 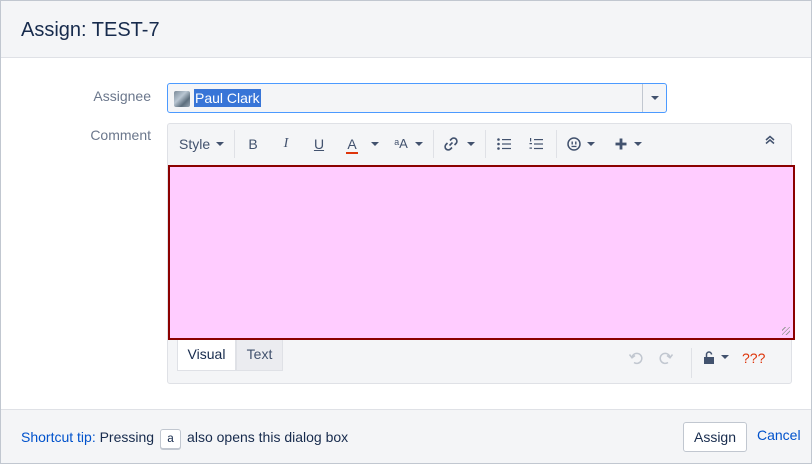 What do you see at coordinates (58, 437) in the screenshot?
I see `shortcut-tip-link: Shortcut tip:` at bounding box center [58, 437].